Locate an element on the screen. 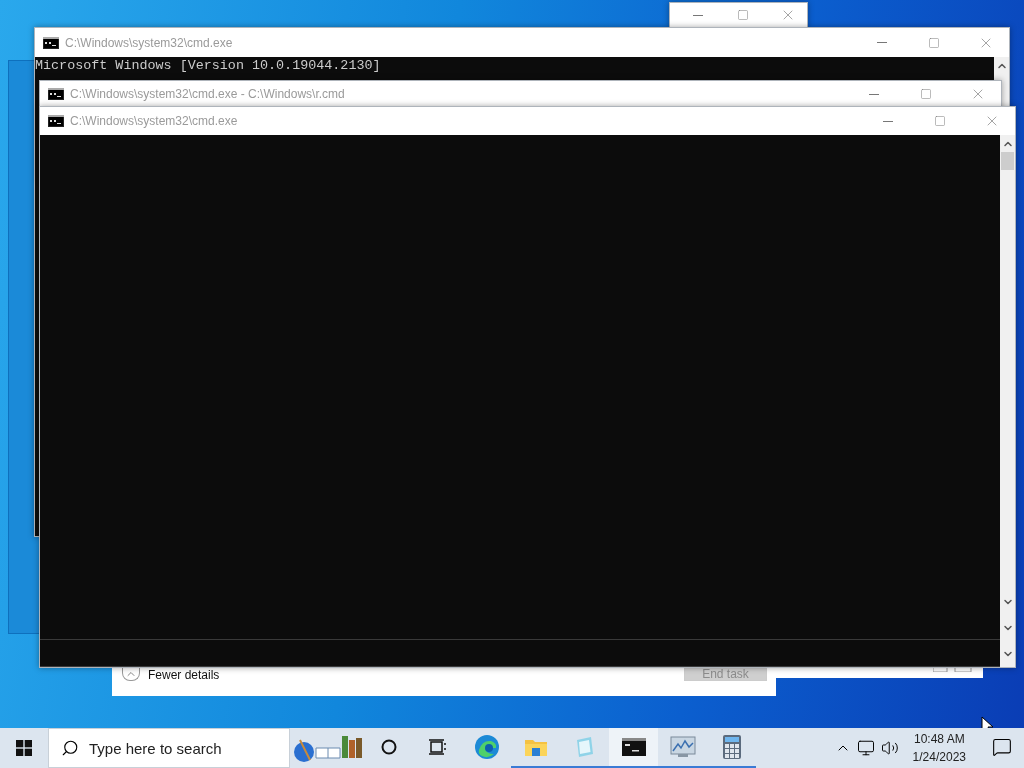 Image resolution: width=1024 pixels, height=768 pixels. chart-monitor-icon is located at coordinates (682, 747).